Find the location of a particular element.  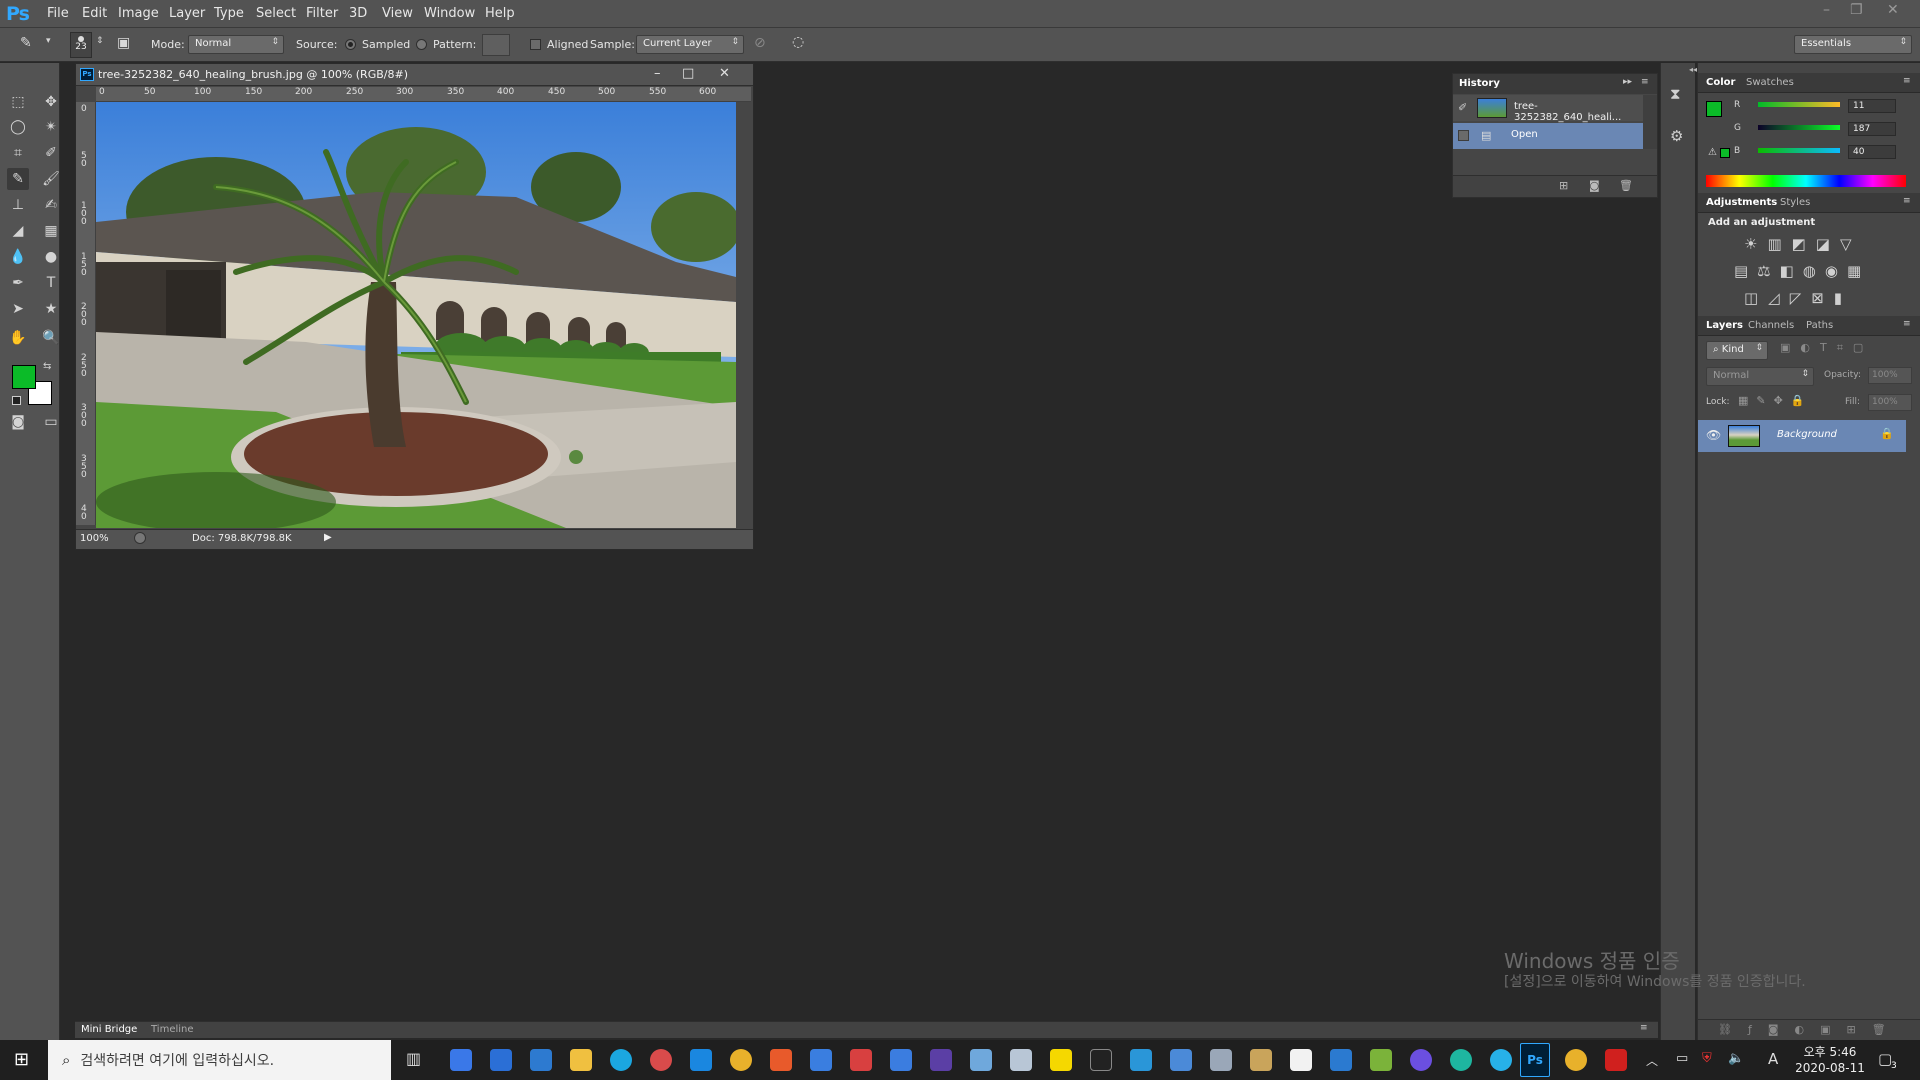

status-info-icon is located at coordinates (140, 538).